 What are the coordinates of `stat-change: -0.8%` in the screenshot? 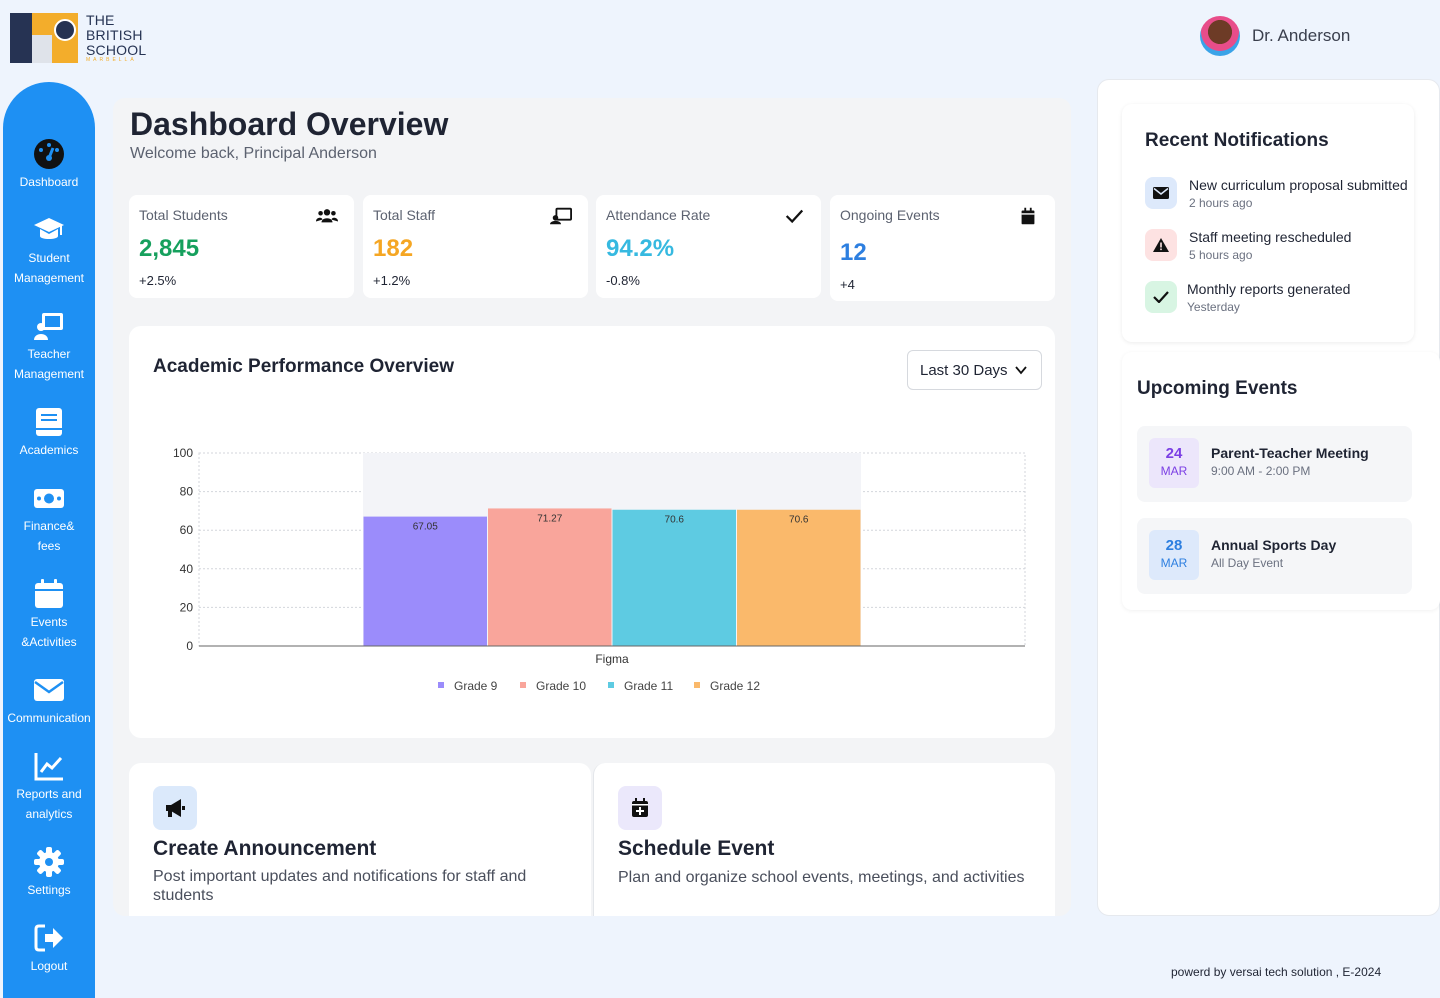 It's located at (623, 280).